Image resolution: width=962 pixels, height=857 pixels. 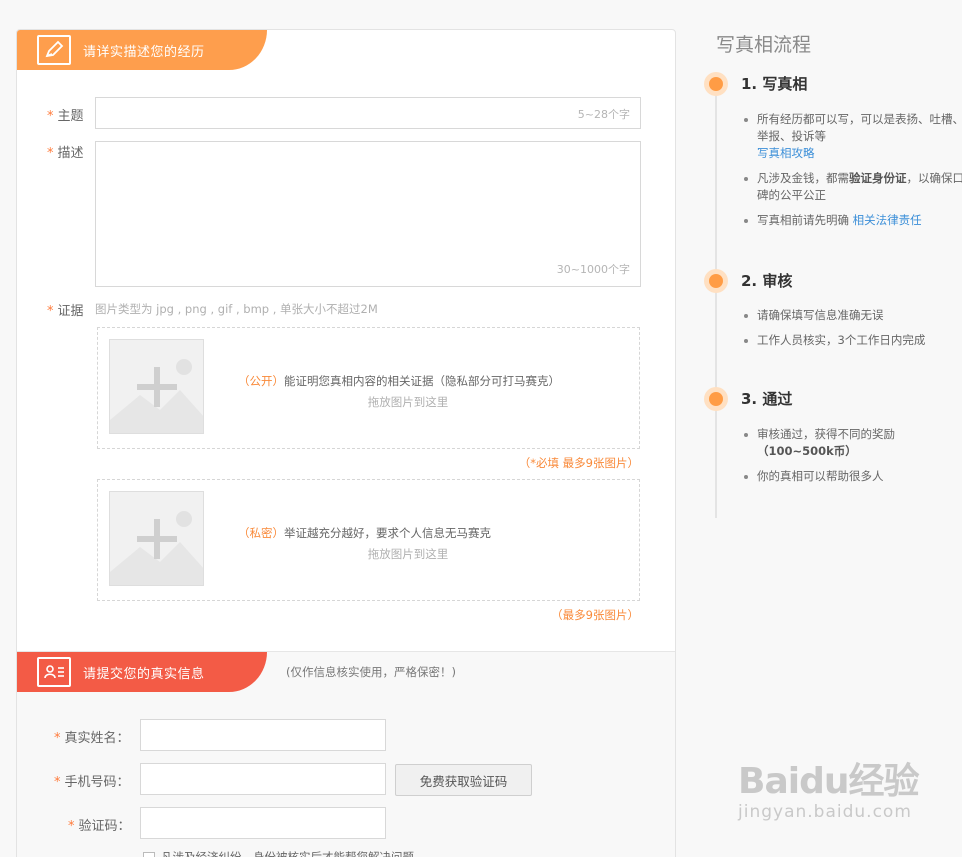 I want to click on private-zone-text: 举证越充分越好，要求个人信息无马赛克, so click(x=387, y=533).